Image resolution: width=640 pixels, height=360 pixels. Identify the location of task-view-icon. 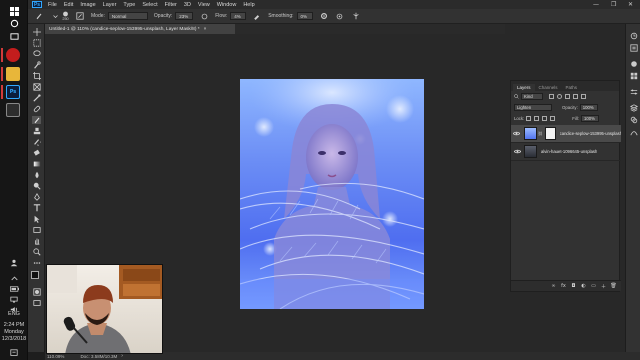
(14, 36).